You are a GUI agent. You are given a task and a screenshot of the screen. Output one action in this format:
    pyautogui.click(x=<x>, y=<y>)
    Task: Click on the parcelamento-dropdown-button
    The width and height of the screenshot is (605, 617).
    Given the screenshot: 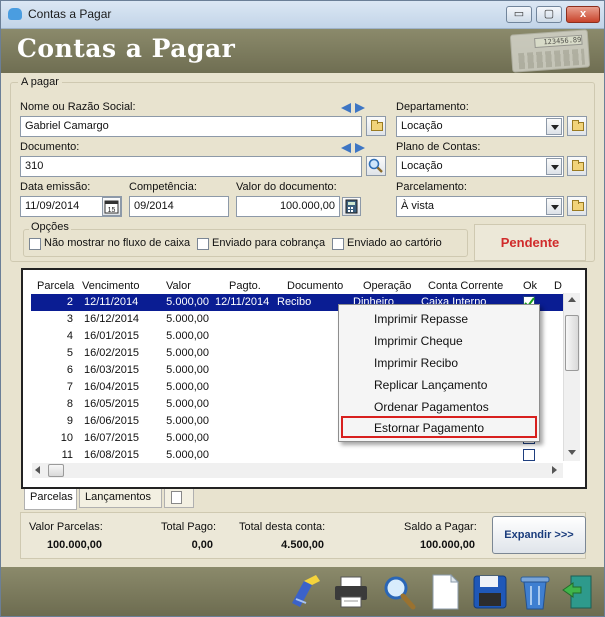 What is the action you would take?
    pyautogui.click(x=554, y=206)
    